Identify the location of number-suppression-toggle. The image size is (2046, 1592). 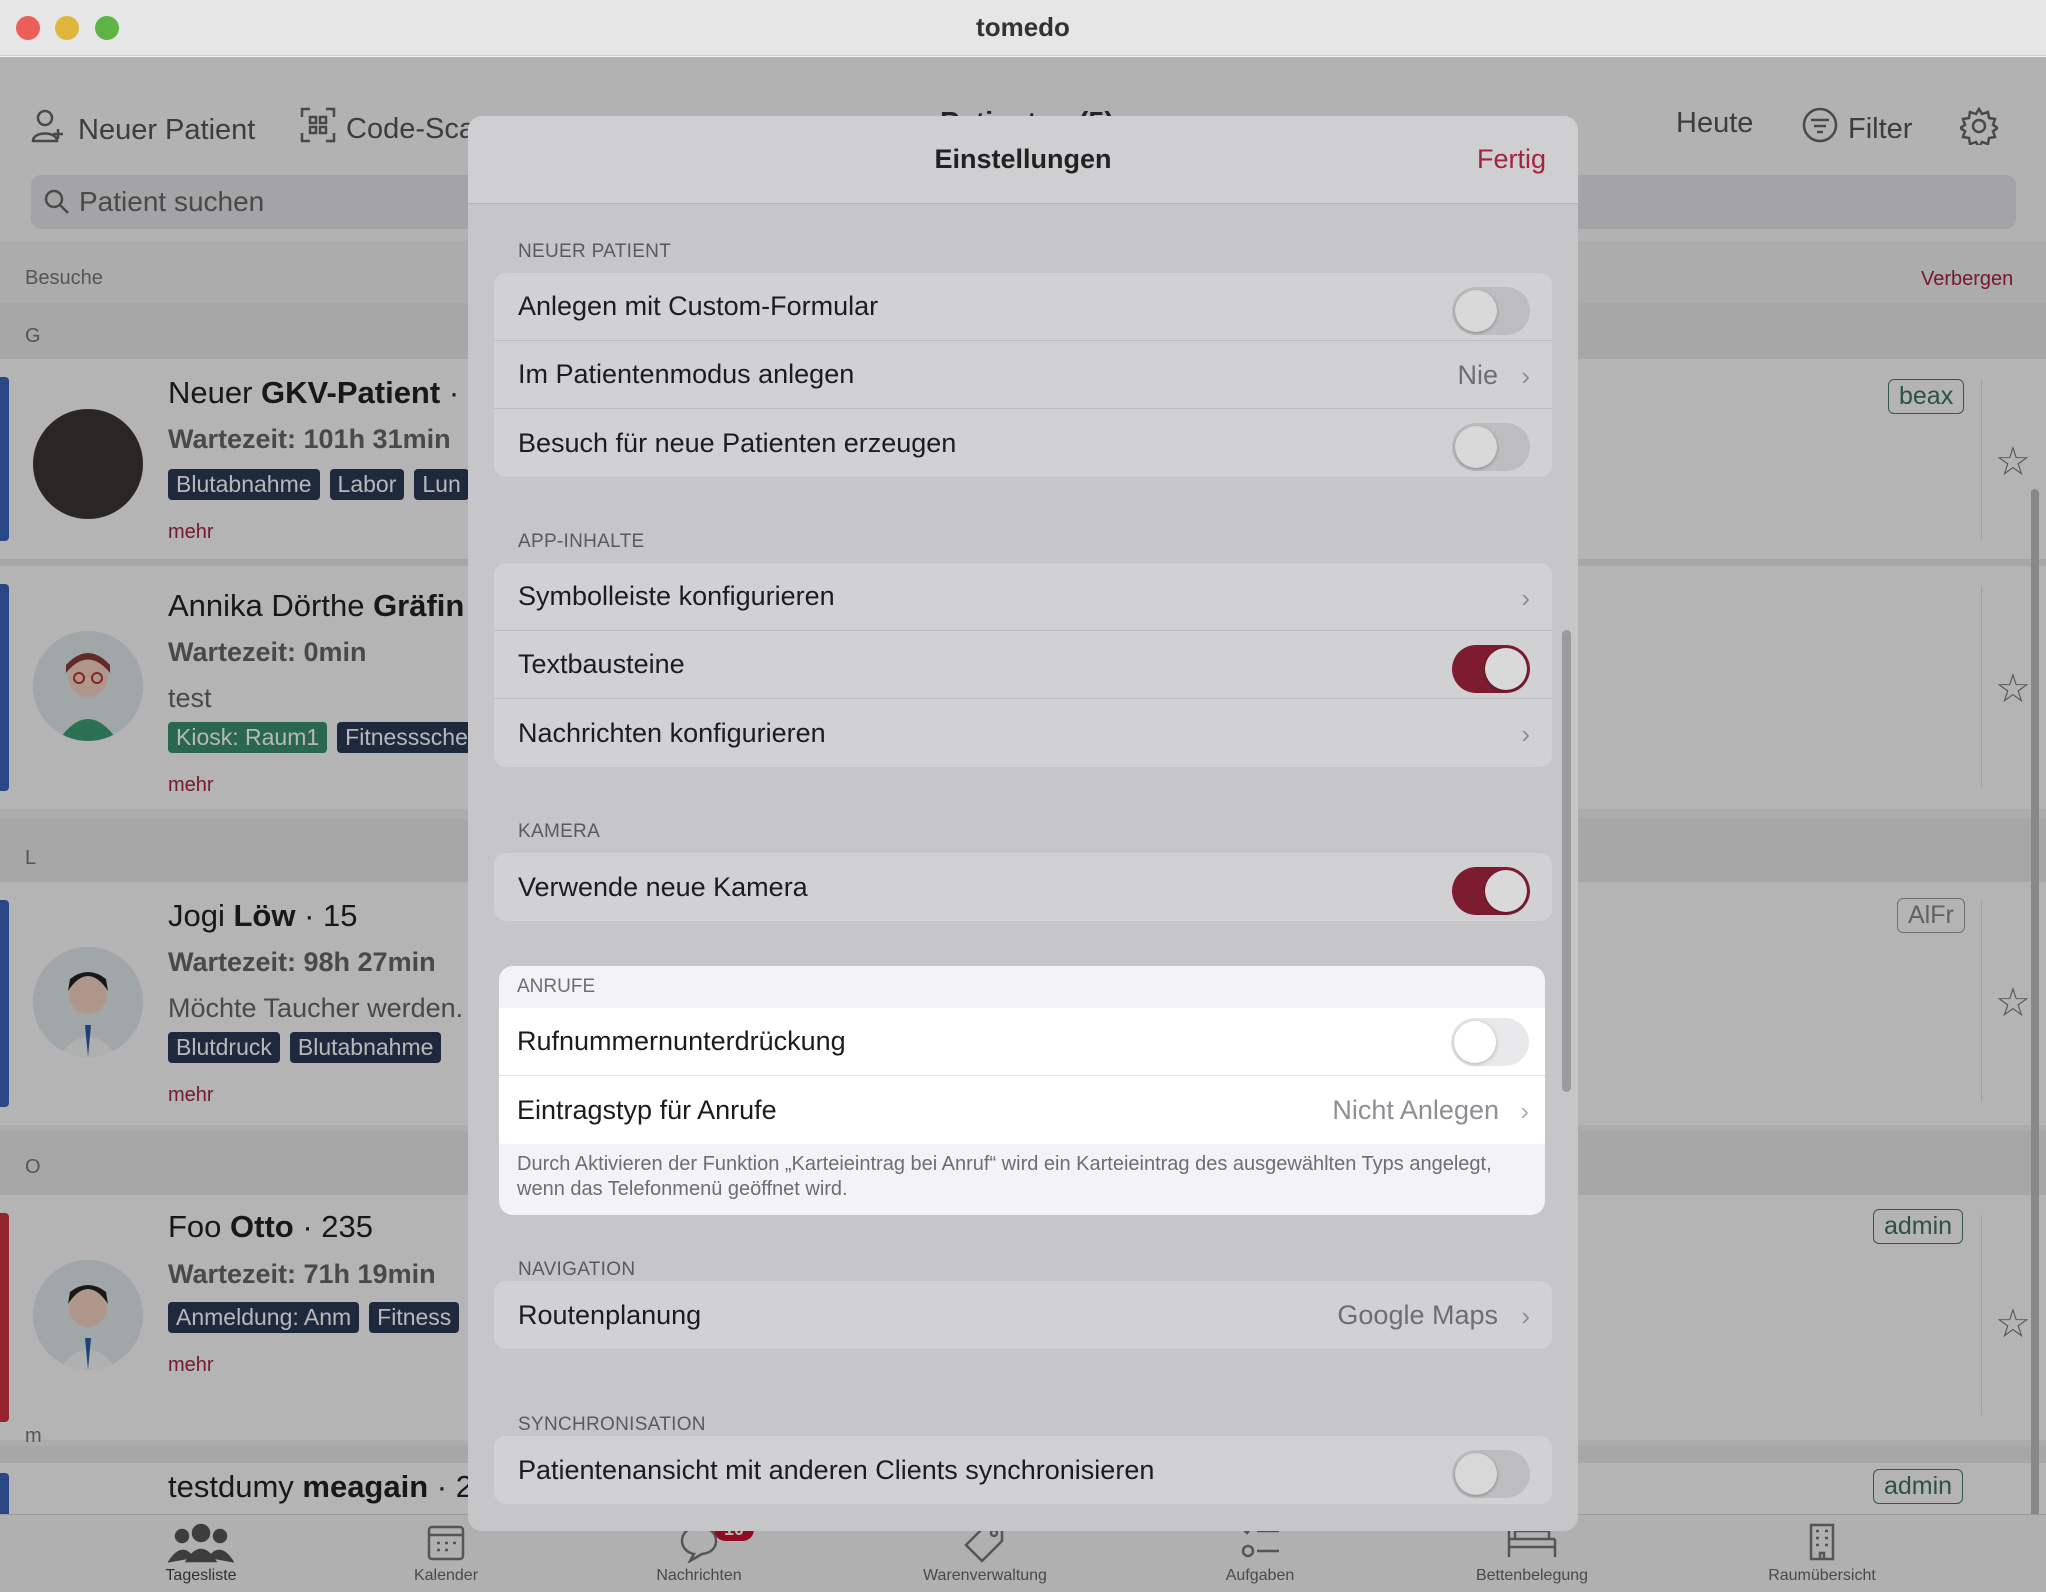
(1490, 1042).